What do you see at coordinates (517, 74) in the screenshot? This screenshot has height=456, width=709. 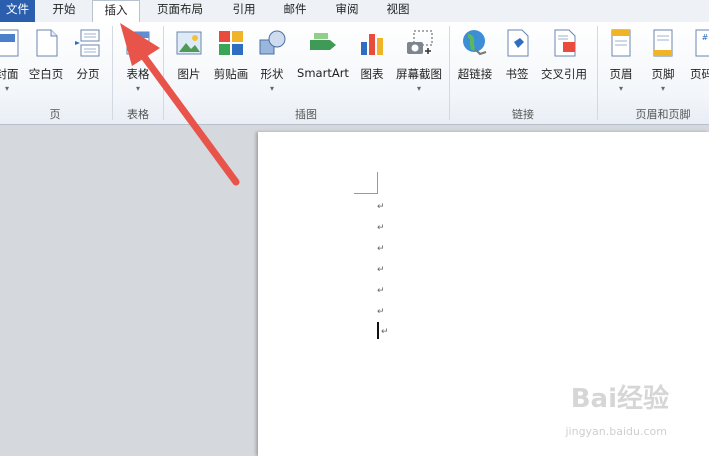 I see `bookmark-label: 书签` at bounding box center [517, 74].